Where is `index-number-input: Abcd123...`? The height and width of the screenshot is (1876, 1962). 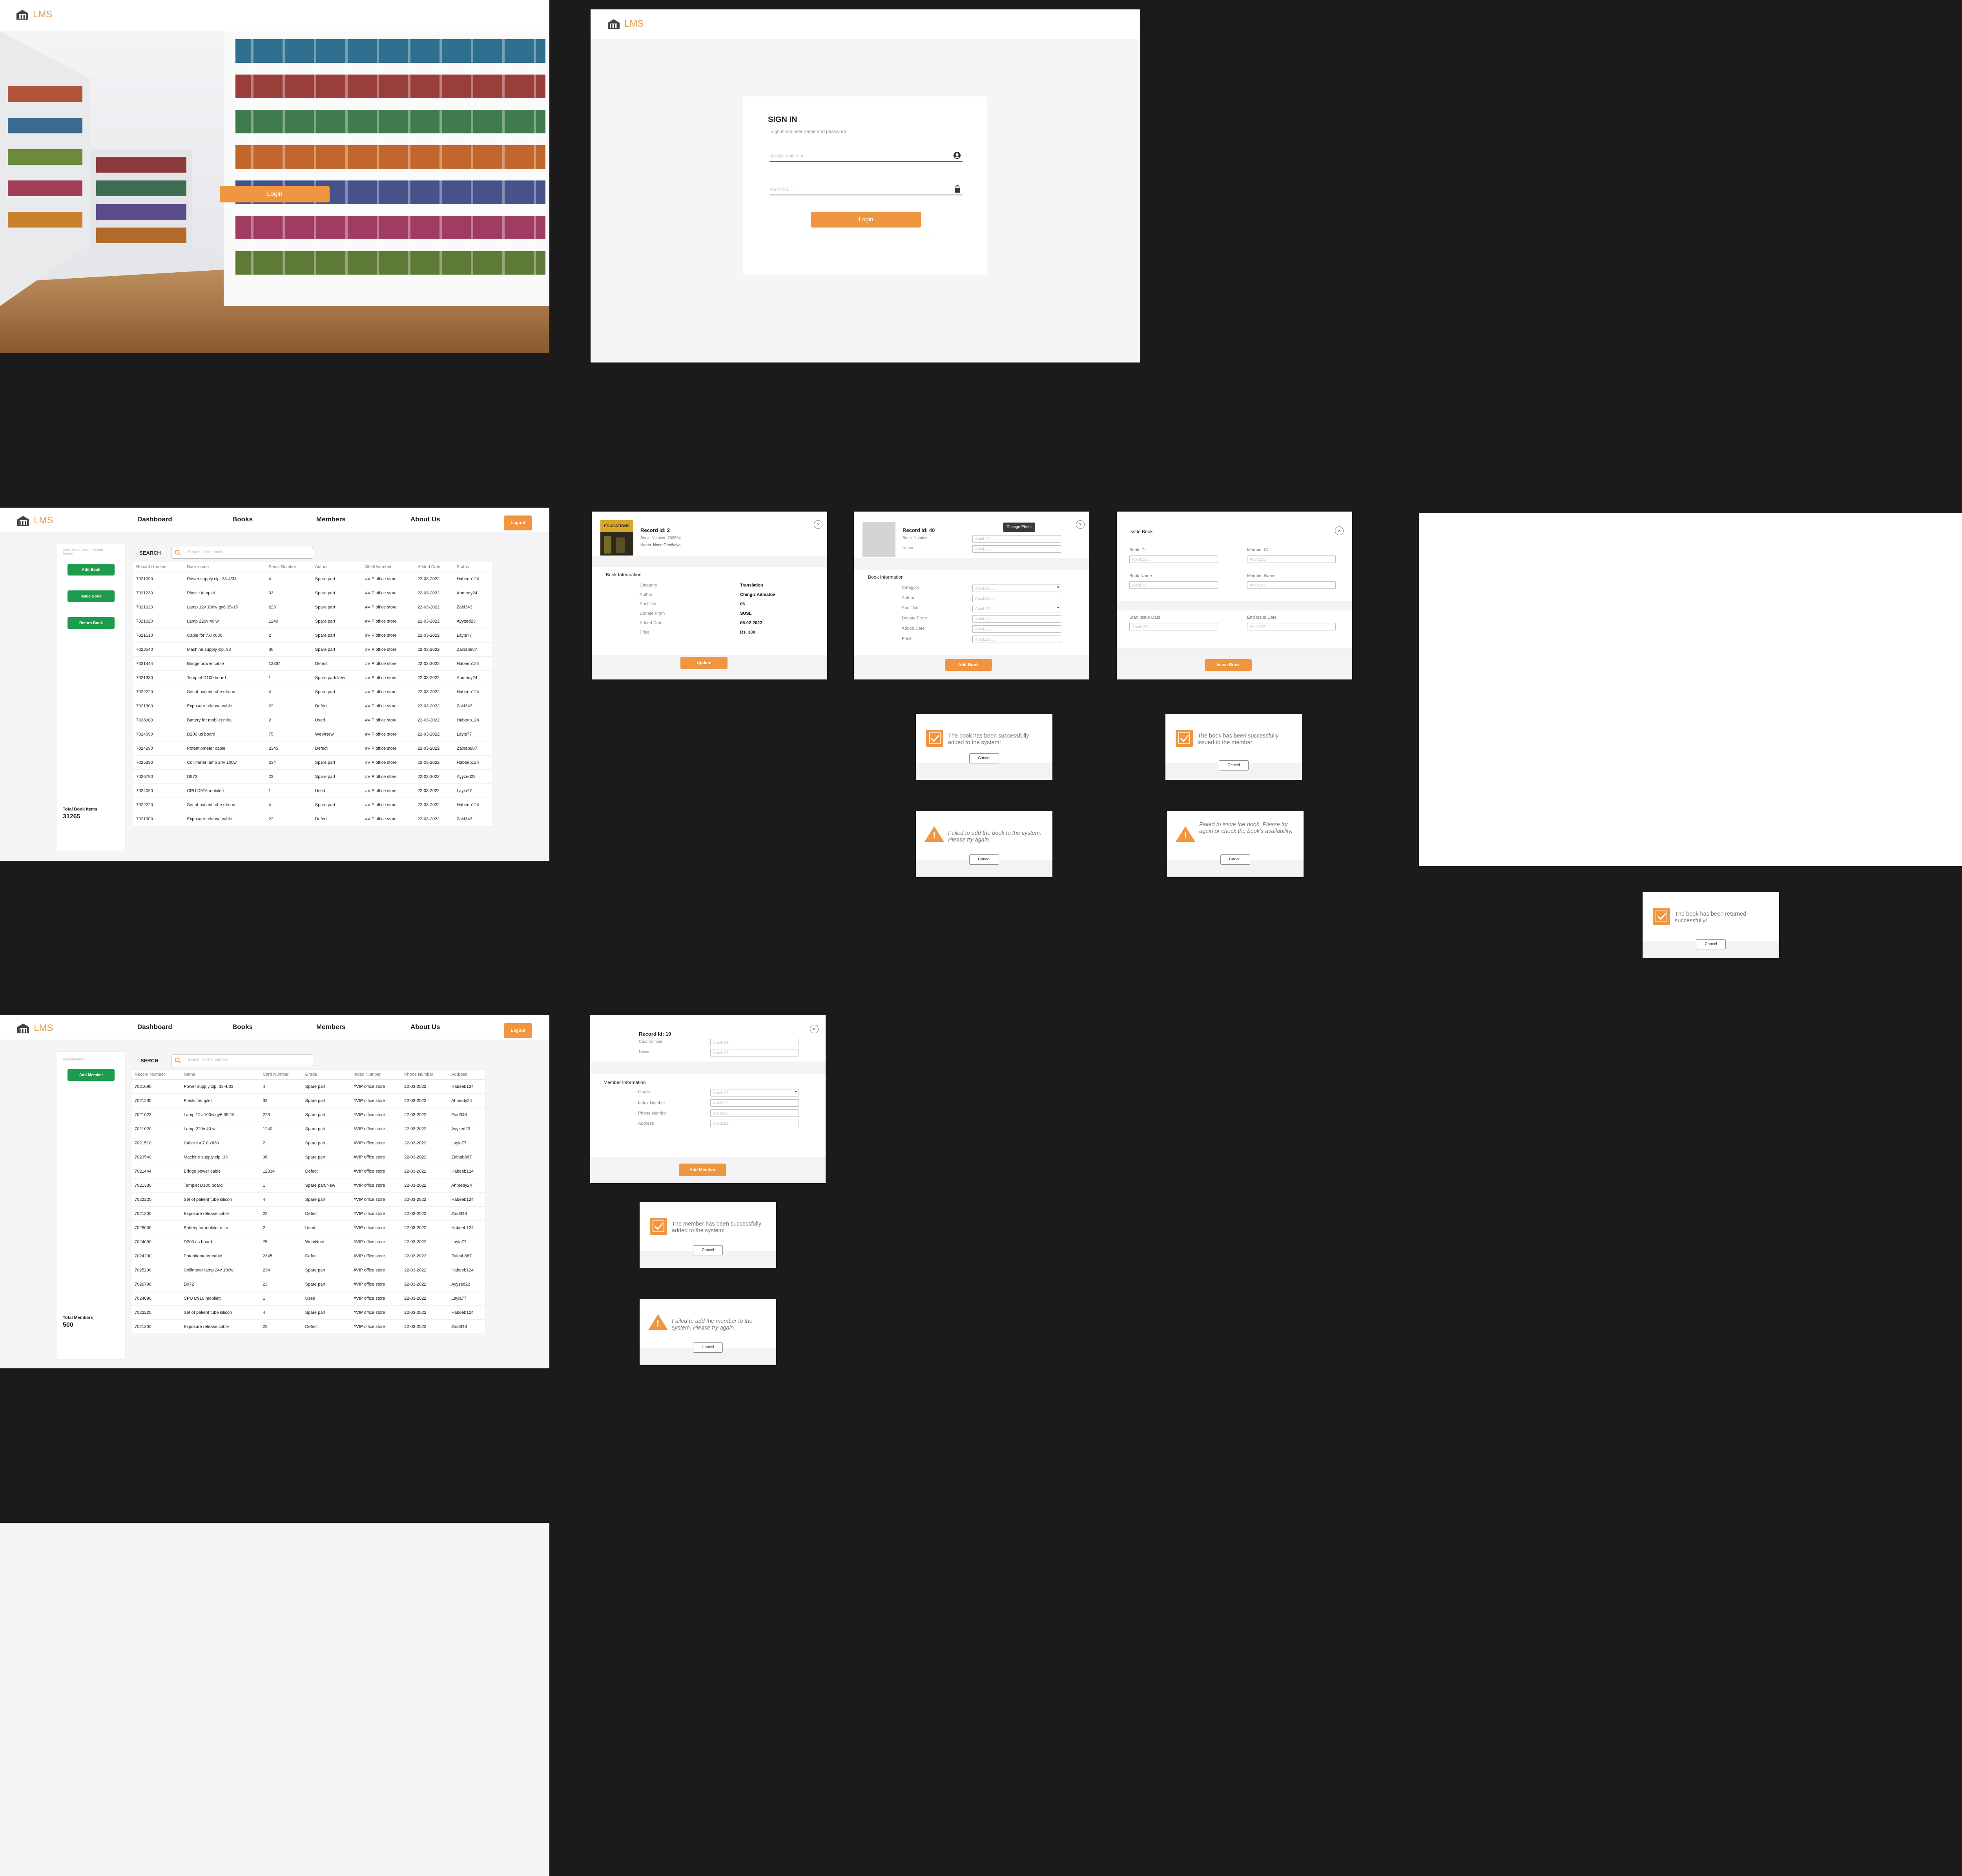 index-number-input: Abcd123... is located at coordinates (755, 1103).